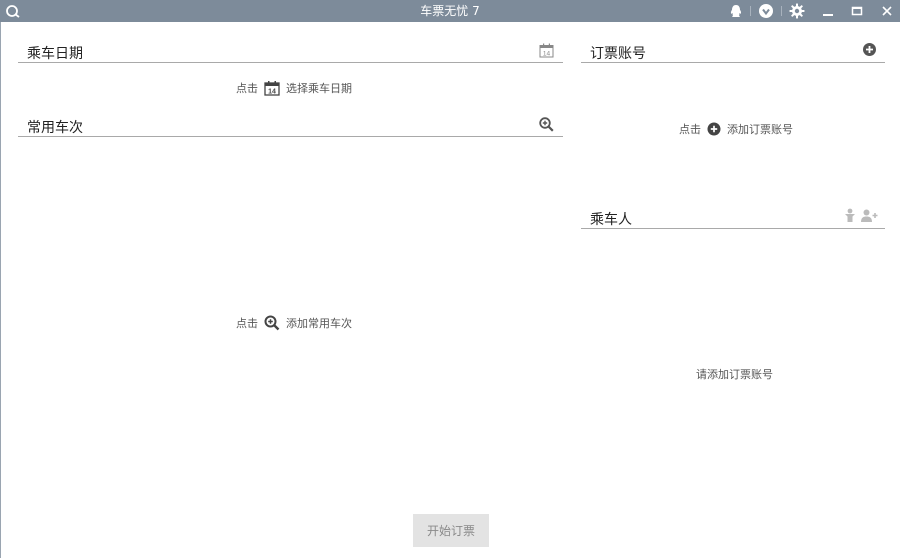 Image resolution: width=900 pixels, height=558 pixels. What do you see at coordinates (55, 128) in the screenshot?
I see `frequent-trains-title: 常用车次` at bounding box center [55, 128].